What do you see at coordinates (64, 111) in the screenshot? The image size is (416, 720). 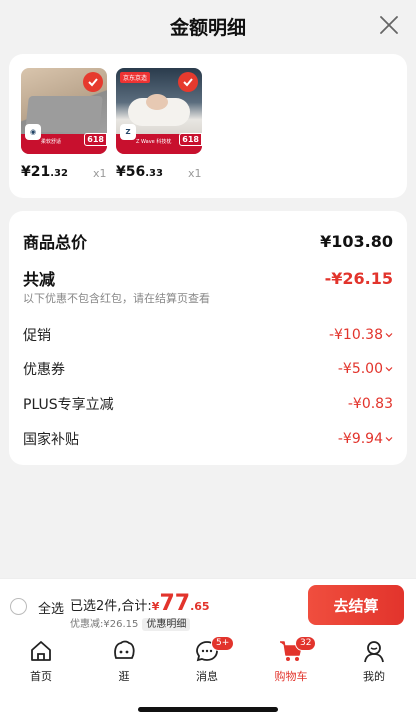 I see `product-image: 柔软舒适 ◉ 618` at bounding box center [64, 111].